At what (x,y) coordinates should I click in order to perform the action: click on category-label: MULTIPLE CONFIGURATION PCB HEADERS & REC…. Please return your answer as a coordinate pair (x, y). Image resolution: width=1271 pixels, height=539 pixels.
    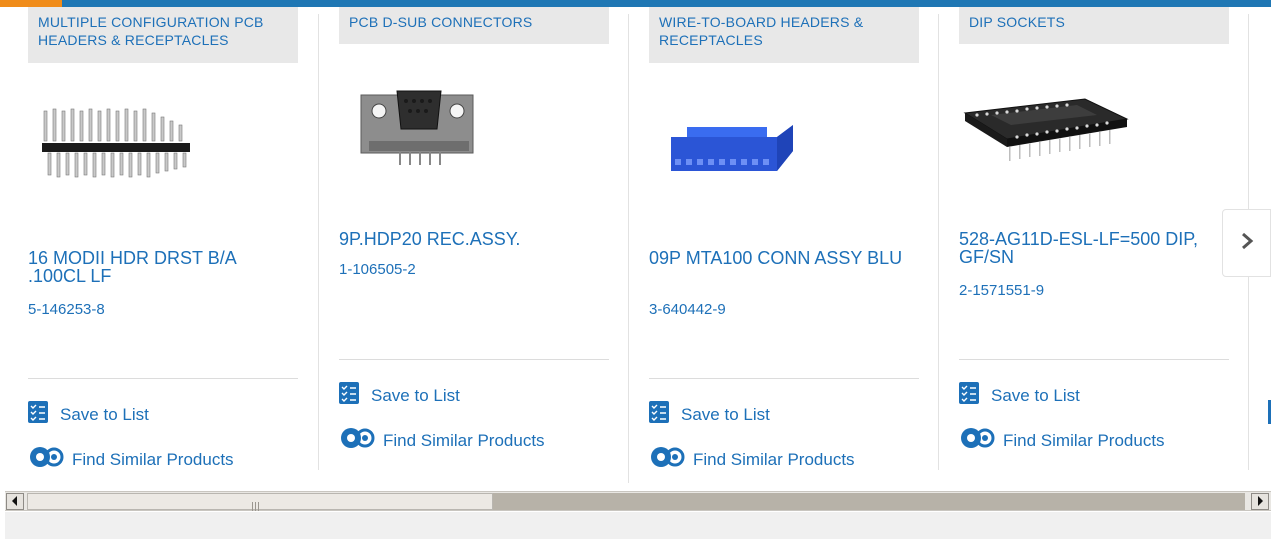
    Looking at the image, I should click on (163, 35).